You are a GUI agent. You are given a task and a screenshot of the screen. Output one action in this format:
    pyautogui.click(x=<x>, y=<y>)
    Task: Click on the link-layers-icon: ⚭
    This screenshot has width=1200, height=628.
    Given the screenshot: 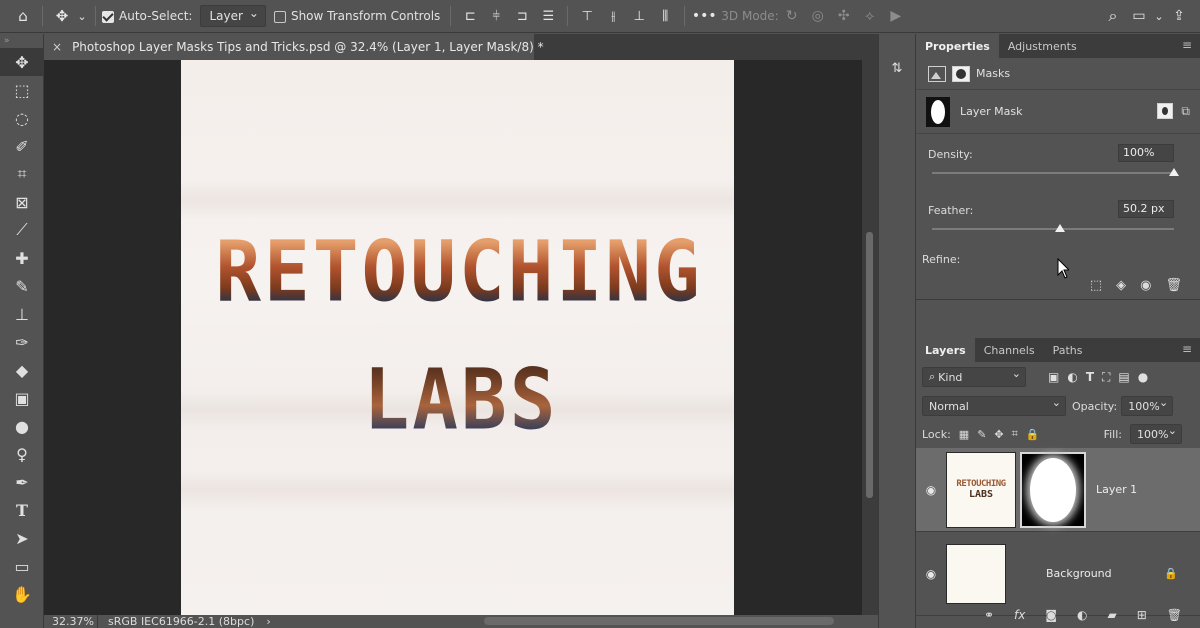 What is the action you would take?
    pyautogui.click(x=989, y=615)
    